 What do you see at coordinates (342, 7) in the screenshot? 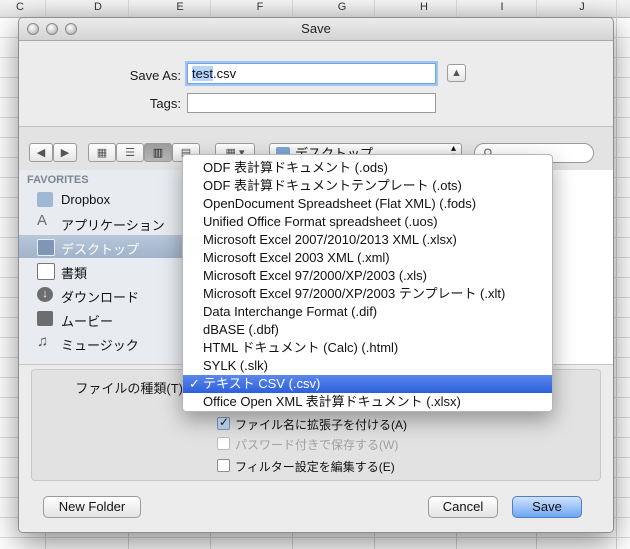
I see `column-letter: G` at bounding box center [342, 7].